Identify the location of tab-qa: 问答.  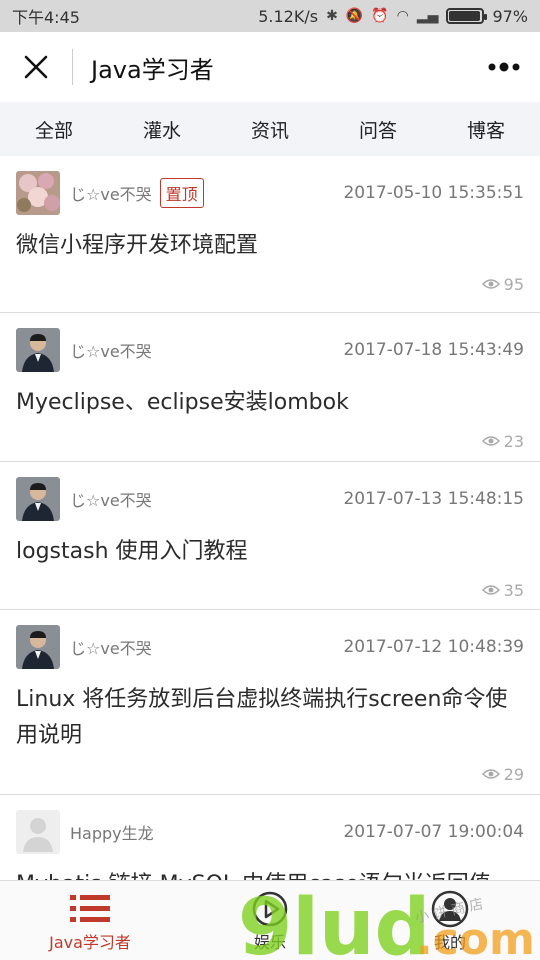
(378, 129).